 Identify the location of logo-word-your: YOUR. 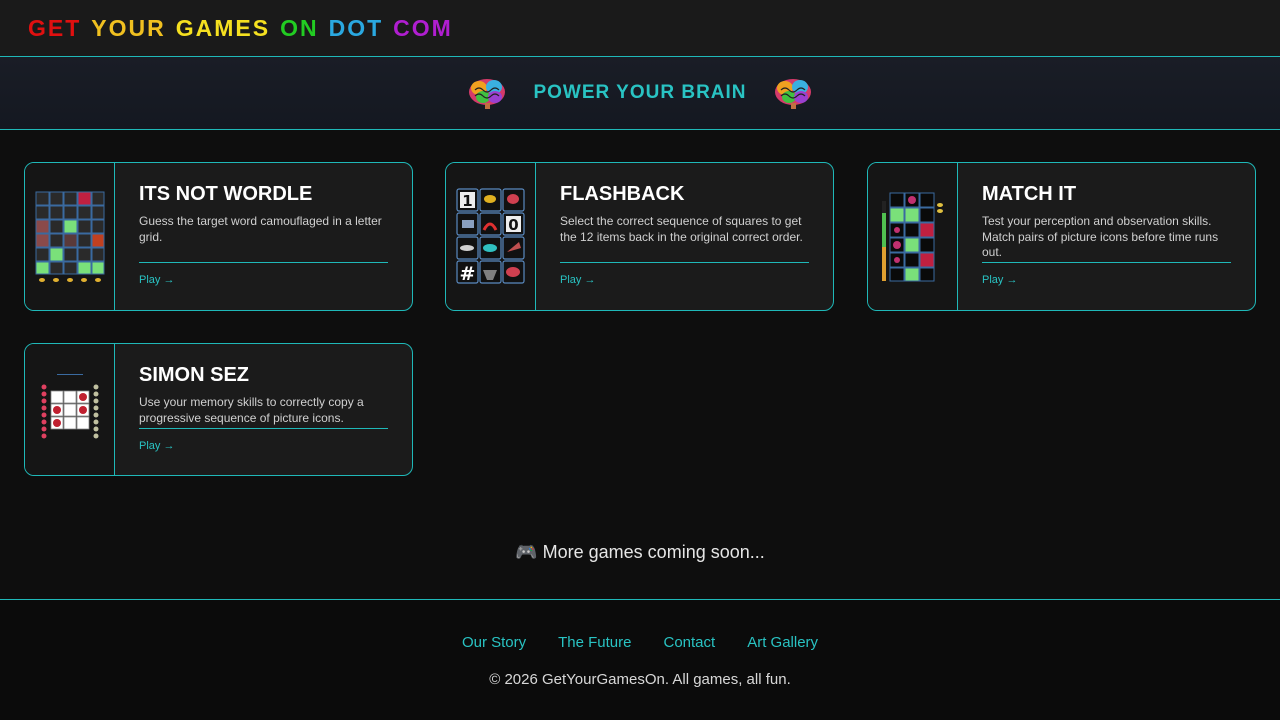
(128, 27).